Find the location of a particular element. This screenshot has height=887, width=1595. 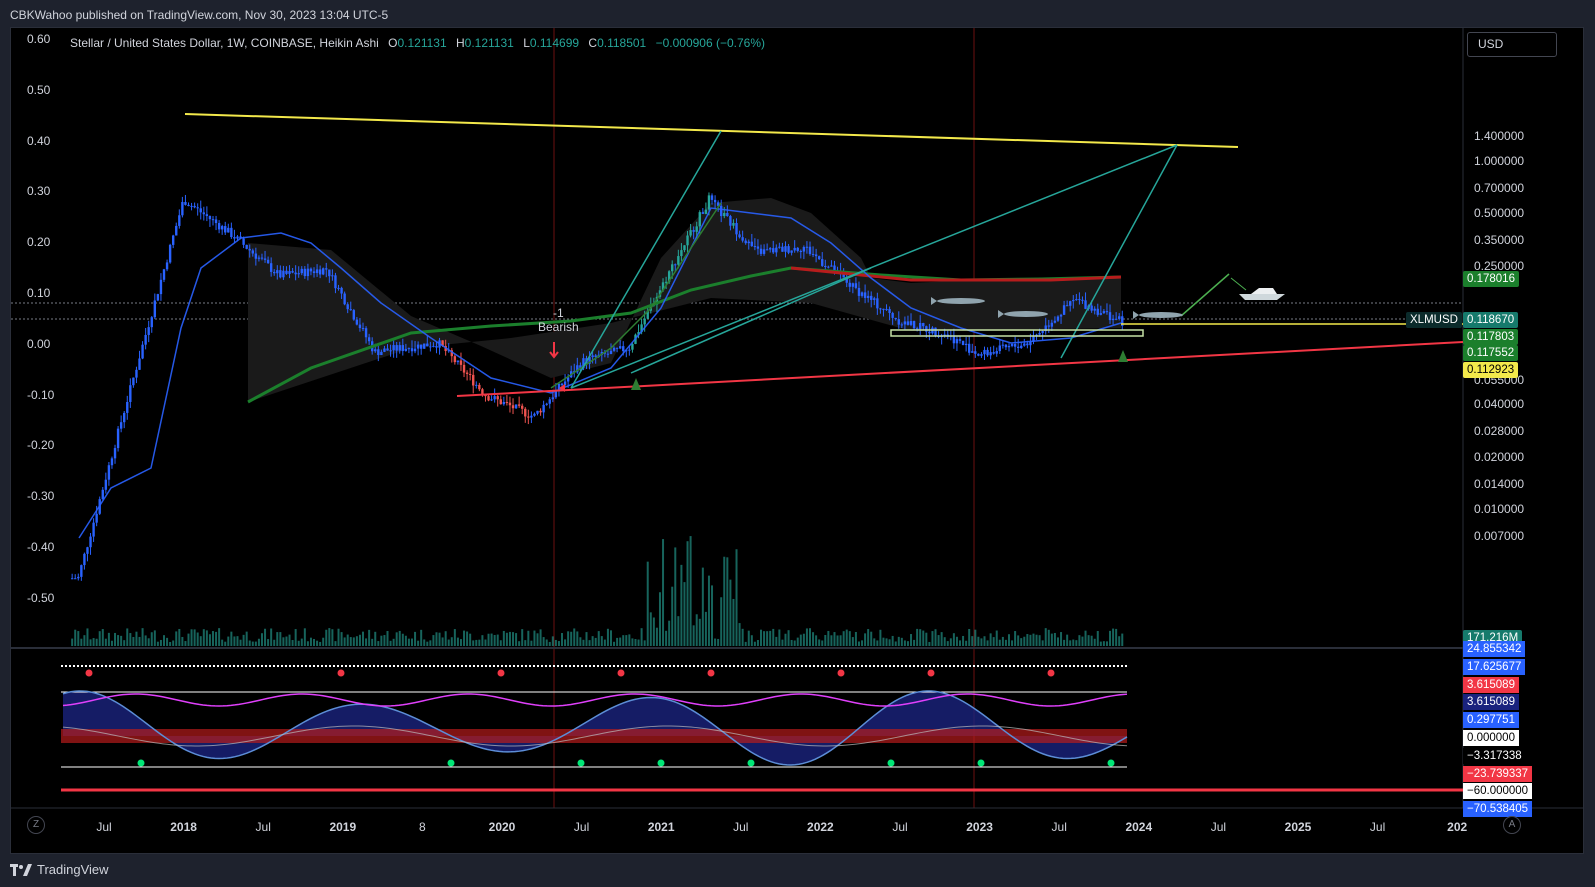

auto-scale-left-button: Z is located at coordinates (36, 825).